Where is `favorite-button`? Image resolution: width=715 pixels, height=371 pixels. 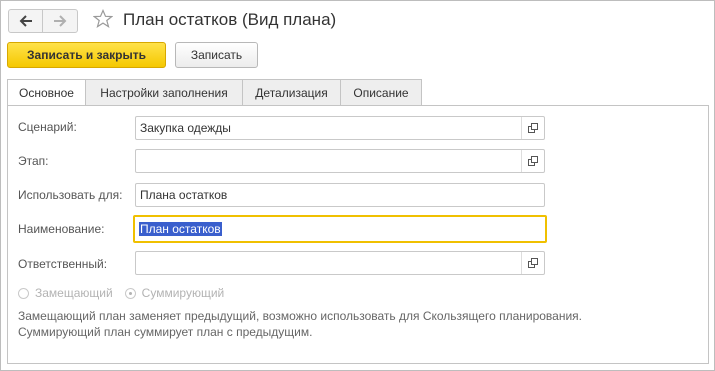 favorite-button is located at coordinates (103, 19).